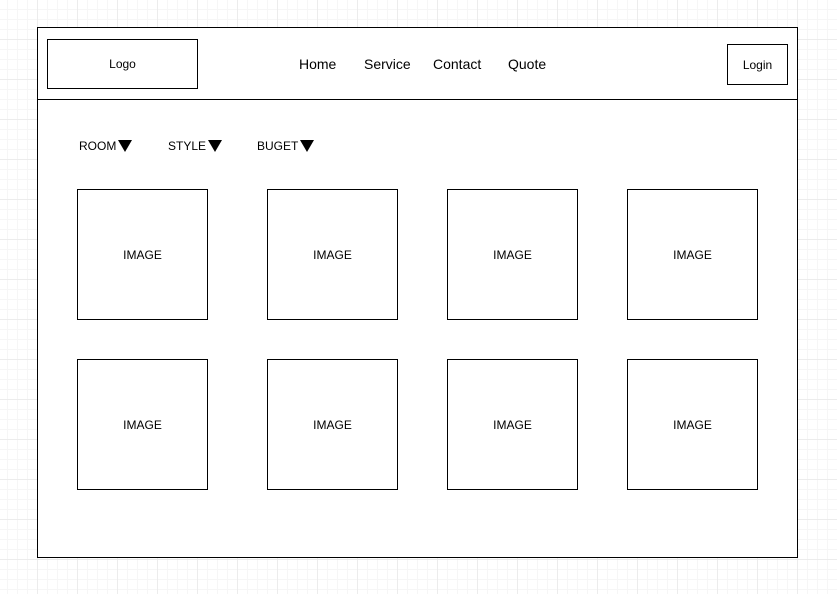 The image size is (837, 594). Describe the element at coordinates (187, 146) in the screenshot. I see `style-filter-label: STYLE` at that location.